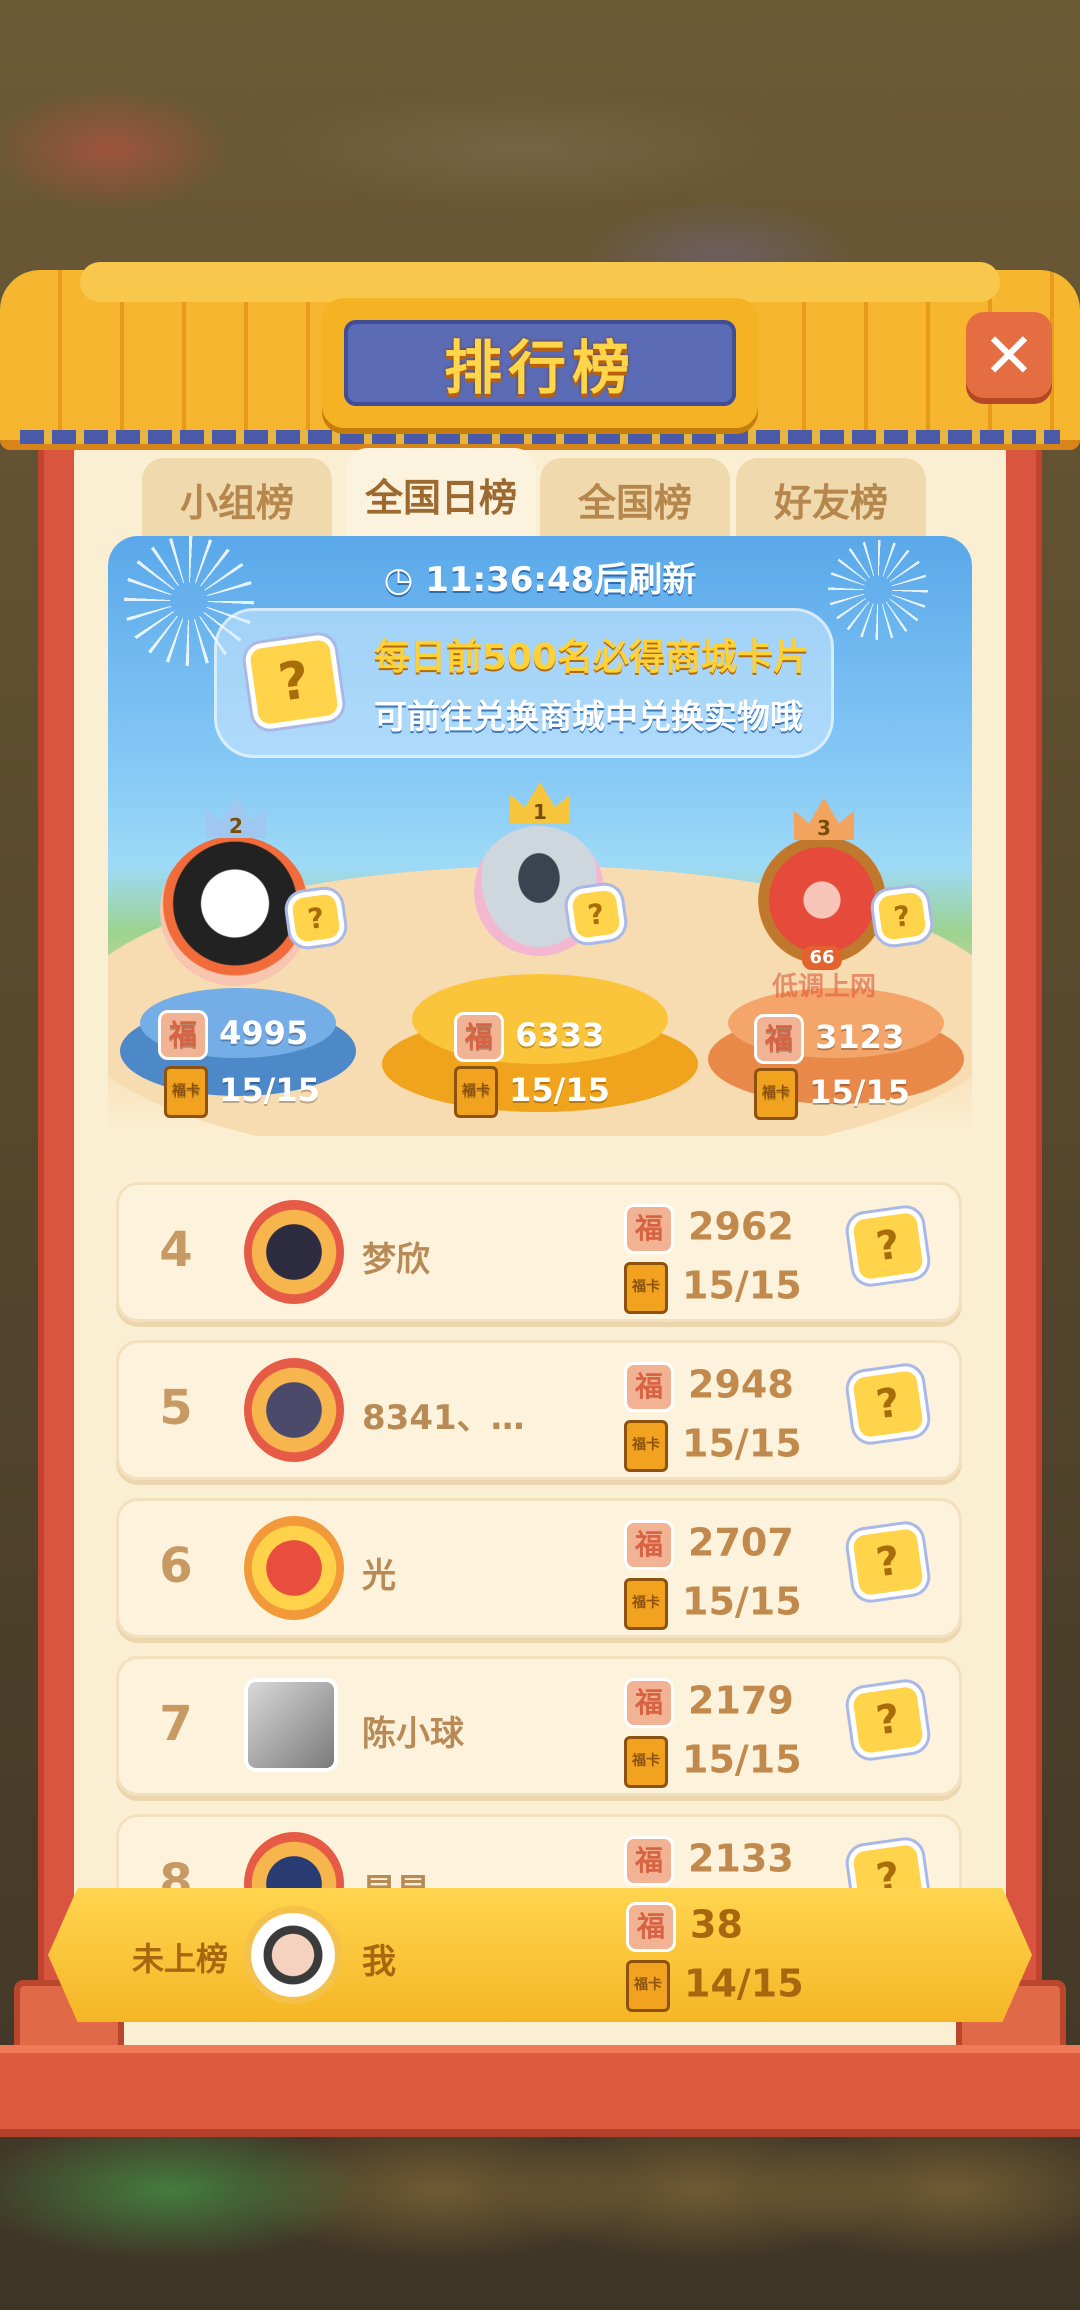  Describe the element at coordinates (524, 683) in the screenshot. I see `reward-banner: ? 每日前500名必得商城卡片 可前往兑换商城中兑换实物哦` at that location.